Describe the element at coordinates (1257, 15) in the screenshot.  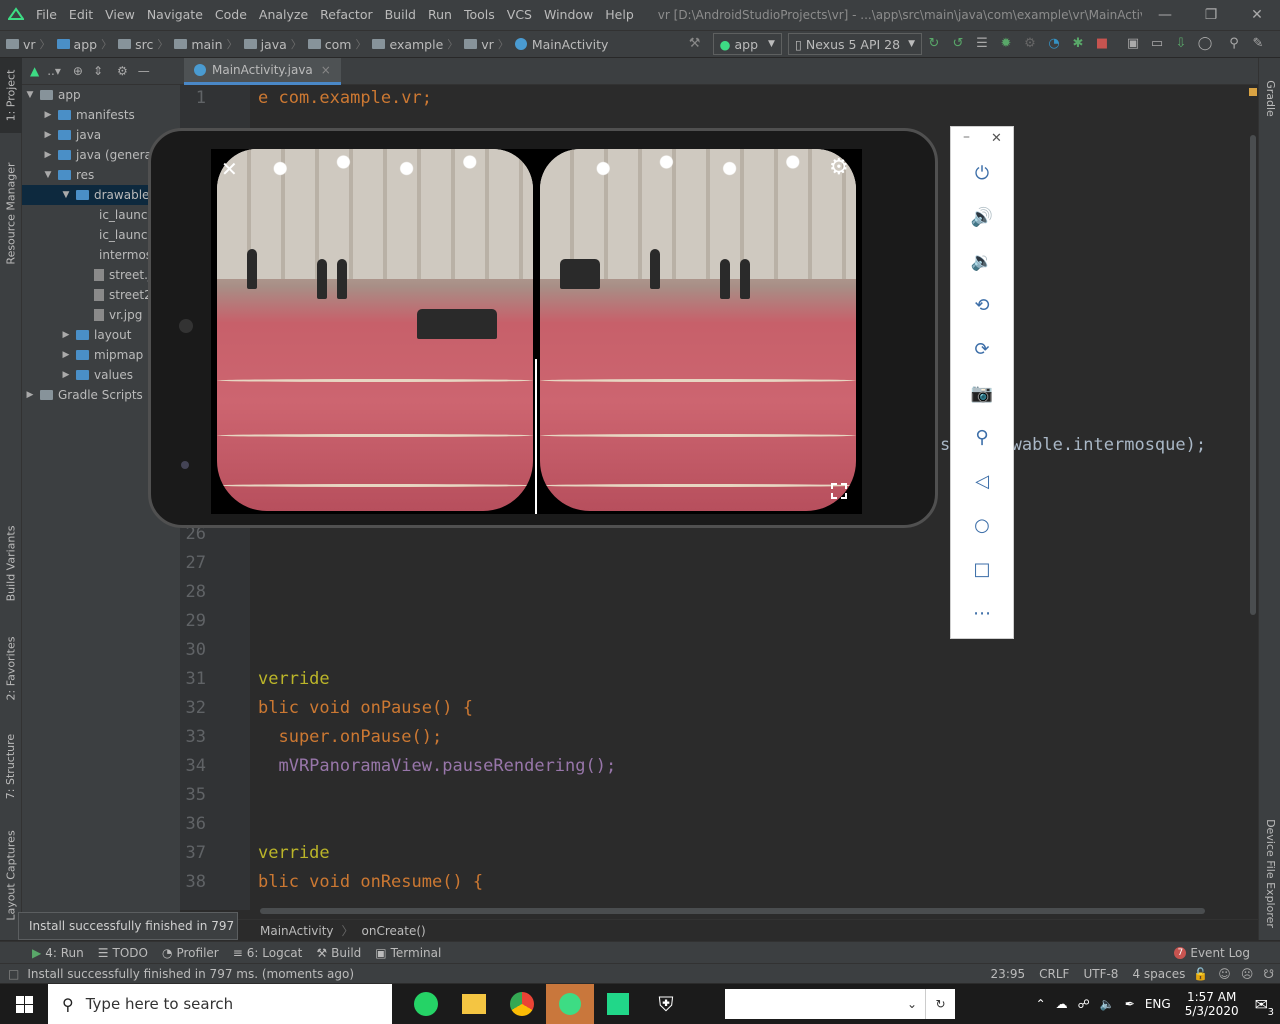
I see `close-window-icon: ✕` at that location.